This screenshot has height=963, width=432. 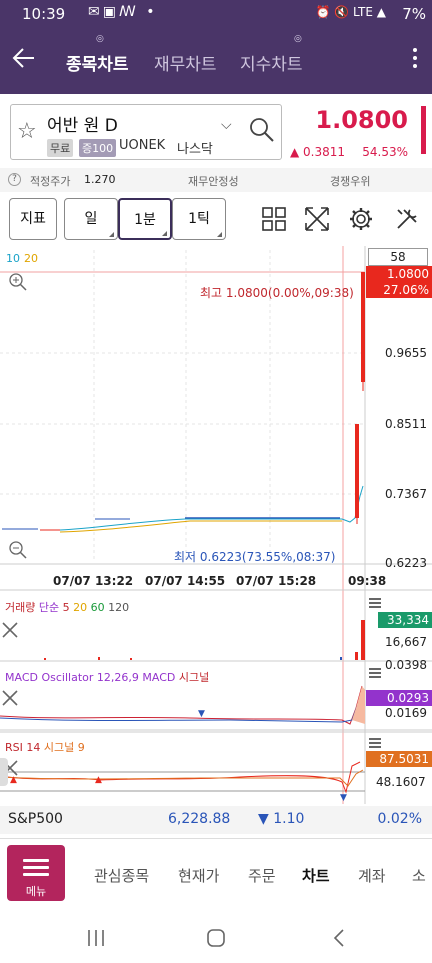 I want to click on period-day-button: 일, so click(x=91, y=219).